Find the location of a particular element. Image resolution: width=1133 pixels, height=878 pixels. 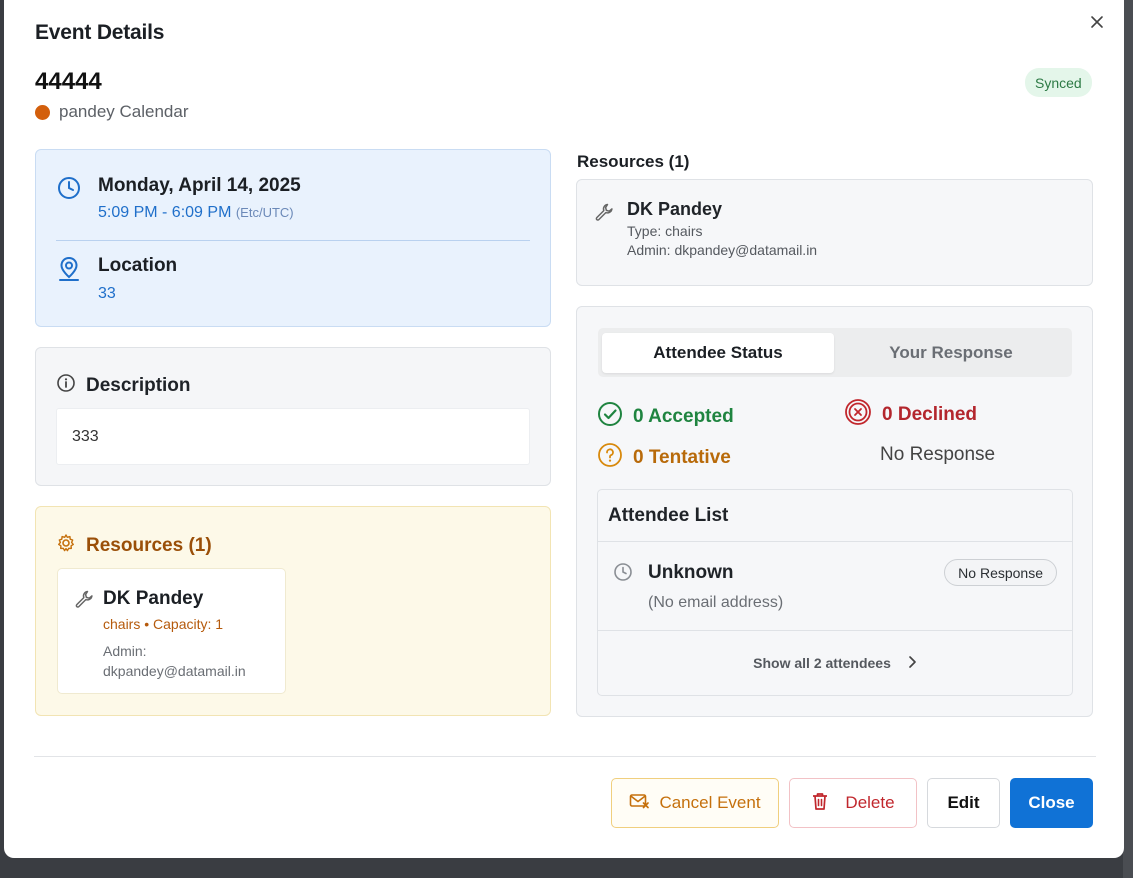

attendee-tabs: Attendee Status Your Response is located at coordinates (835, 352).